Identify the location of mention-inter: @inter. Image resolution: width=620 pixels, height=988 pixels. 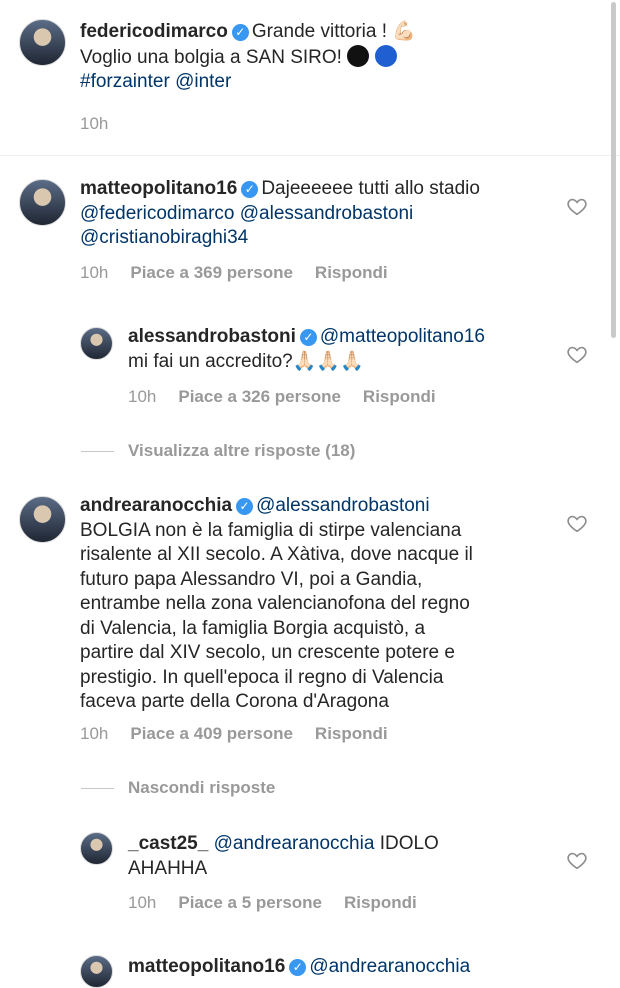
(203, 81).